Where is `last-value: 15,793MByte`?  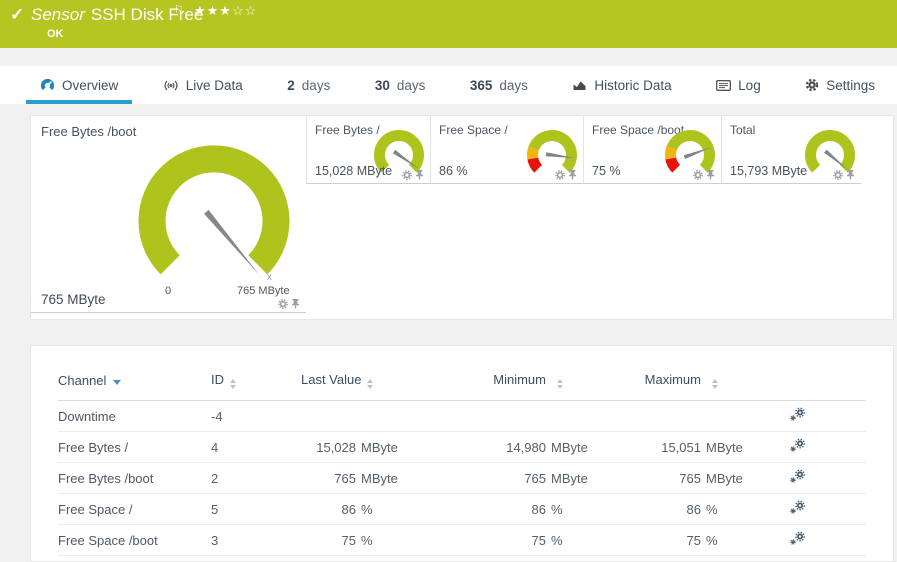
last-value: 15,793MByte is located at coordinates (351, 558).